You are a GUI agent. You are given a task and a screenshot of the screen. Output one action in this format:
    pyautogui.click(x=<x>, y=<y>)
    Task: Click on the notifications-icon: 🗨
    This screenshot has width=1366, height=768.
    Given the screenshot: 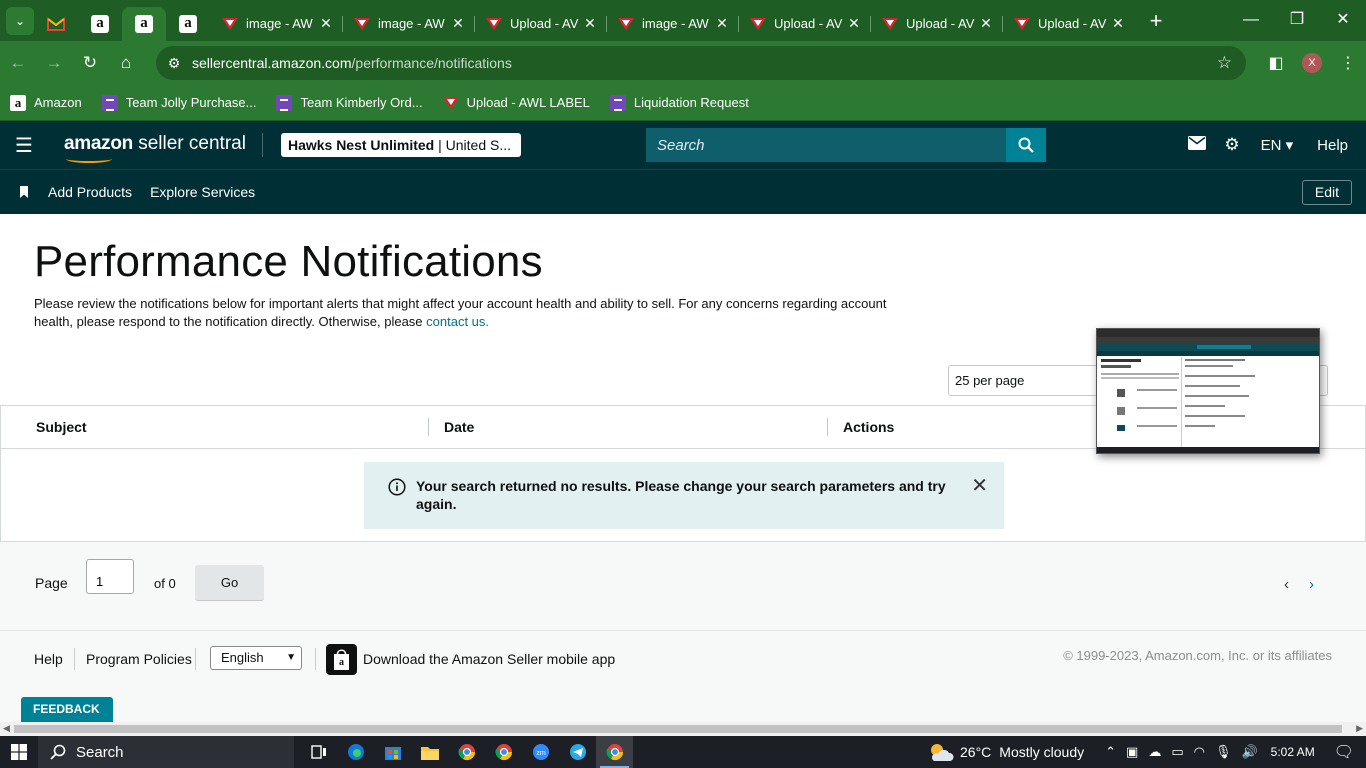 What is the action you would take?
    pyautogui.click(x=1344, y=752)
    